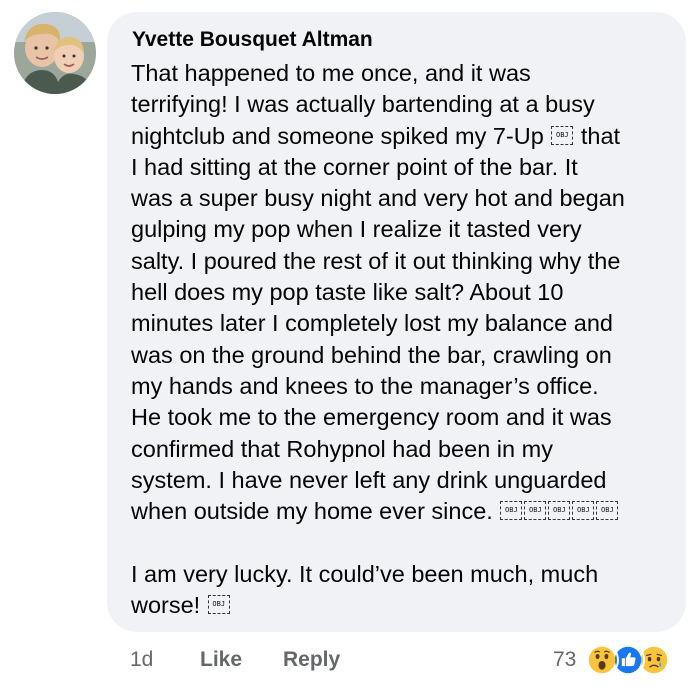 The image size is (700, 692). I want to click on like-button: Like, so click(221, 660).